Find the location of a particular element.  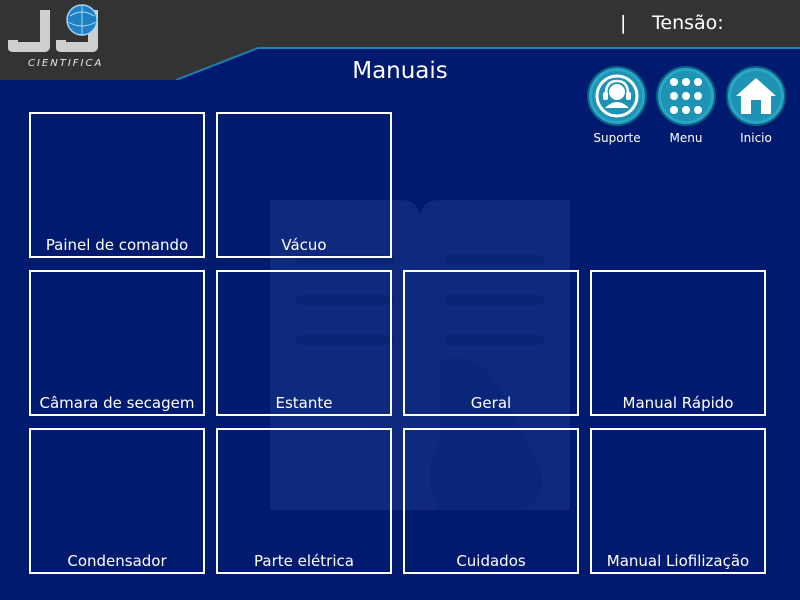

home-label: Inicio is located at coordinates (756, 138).